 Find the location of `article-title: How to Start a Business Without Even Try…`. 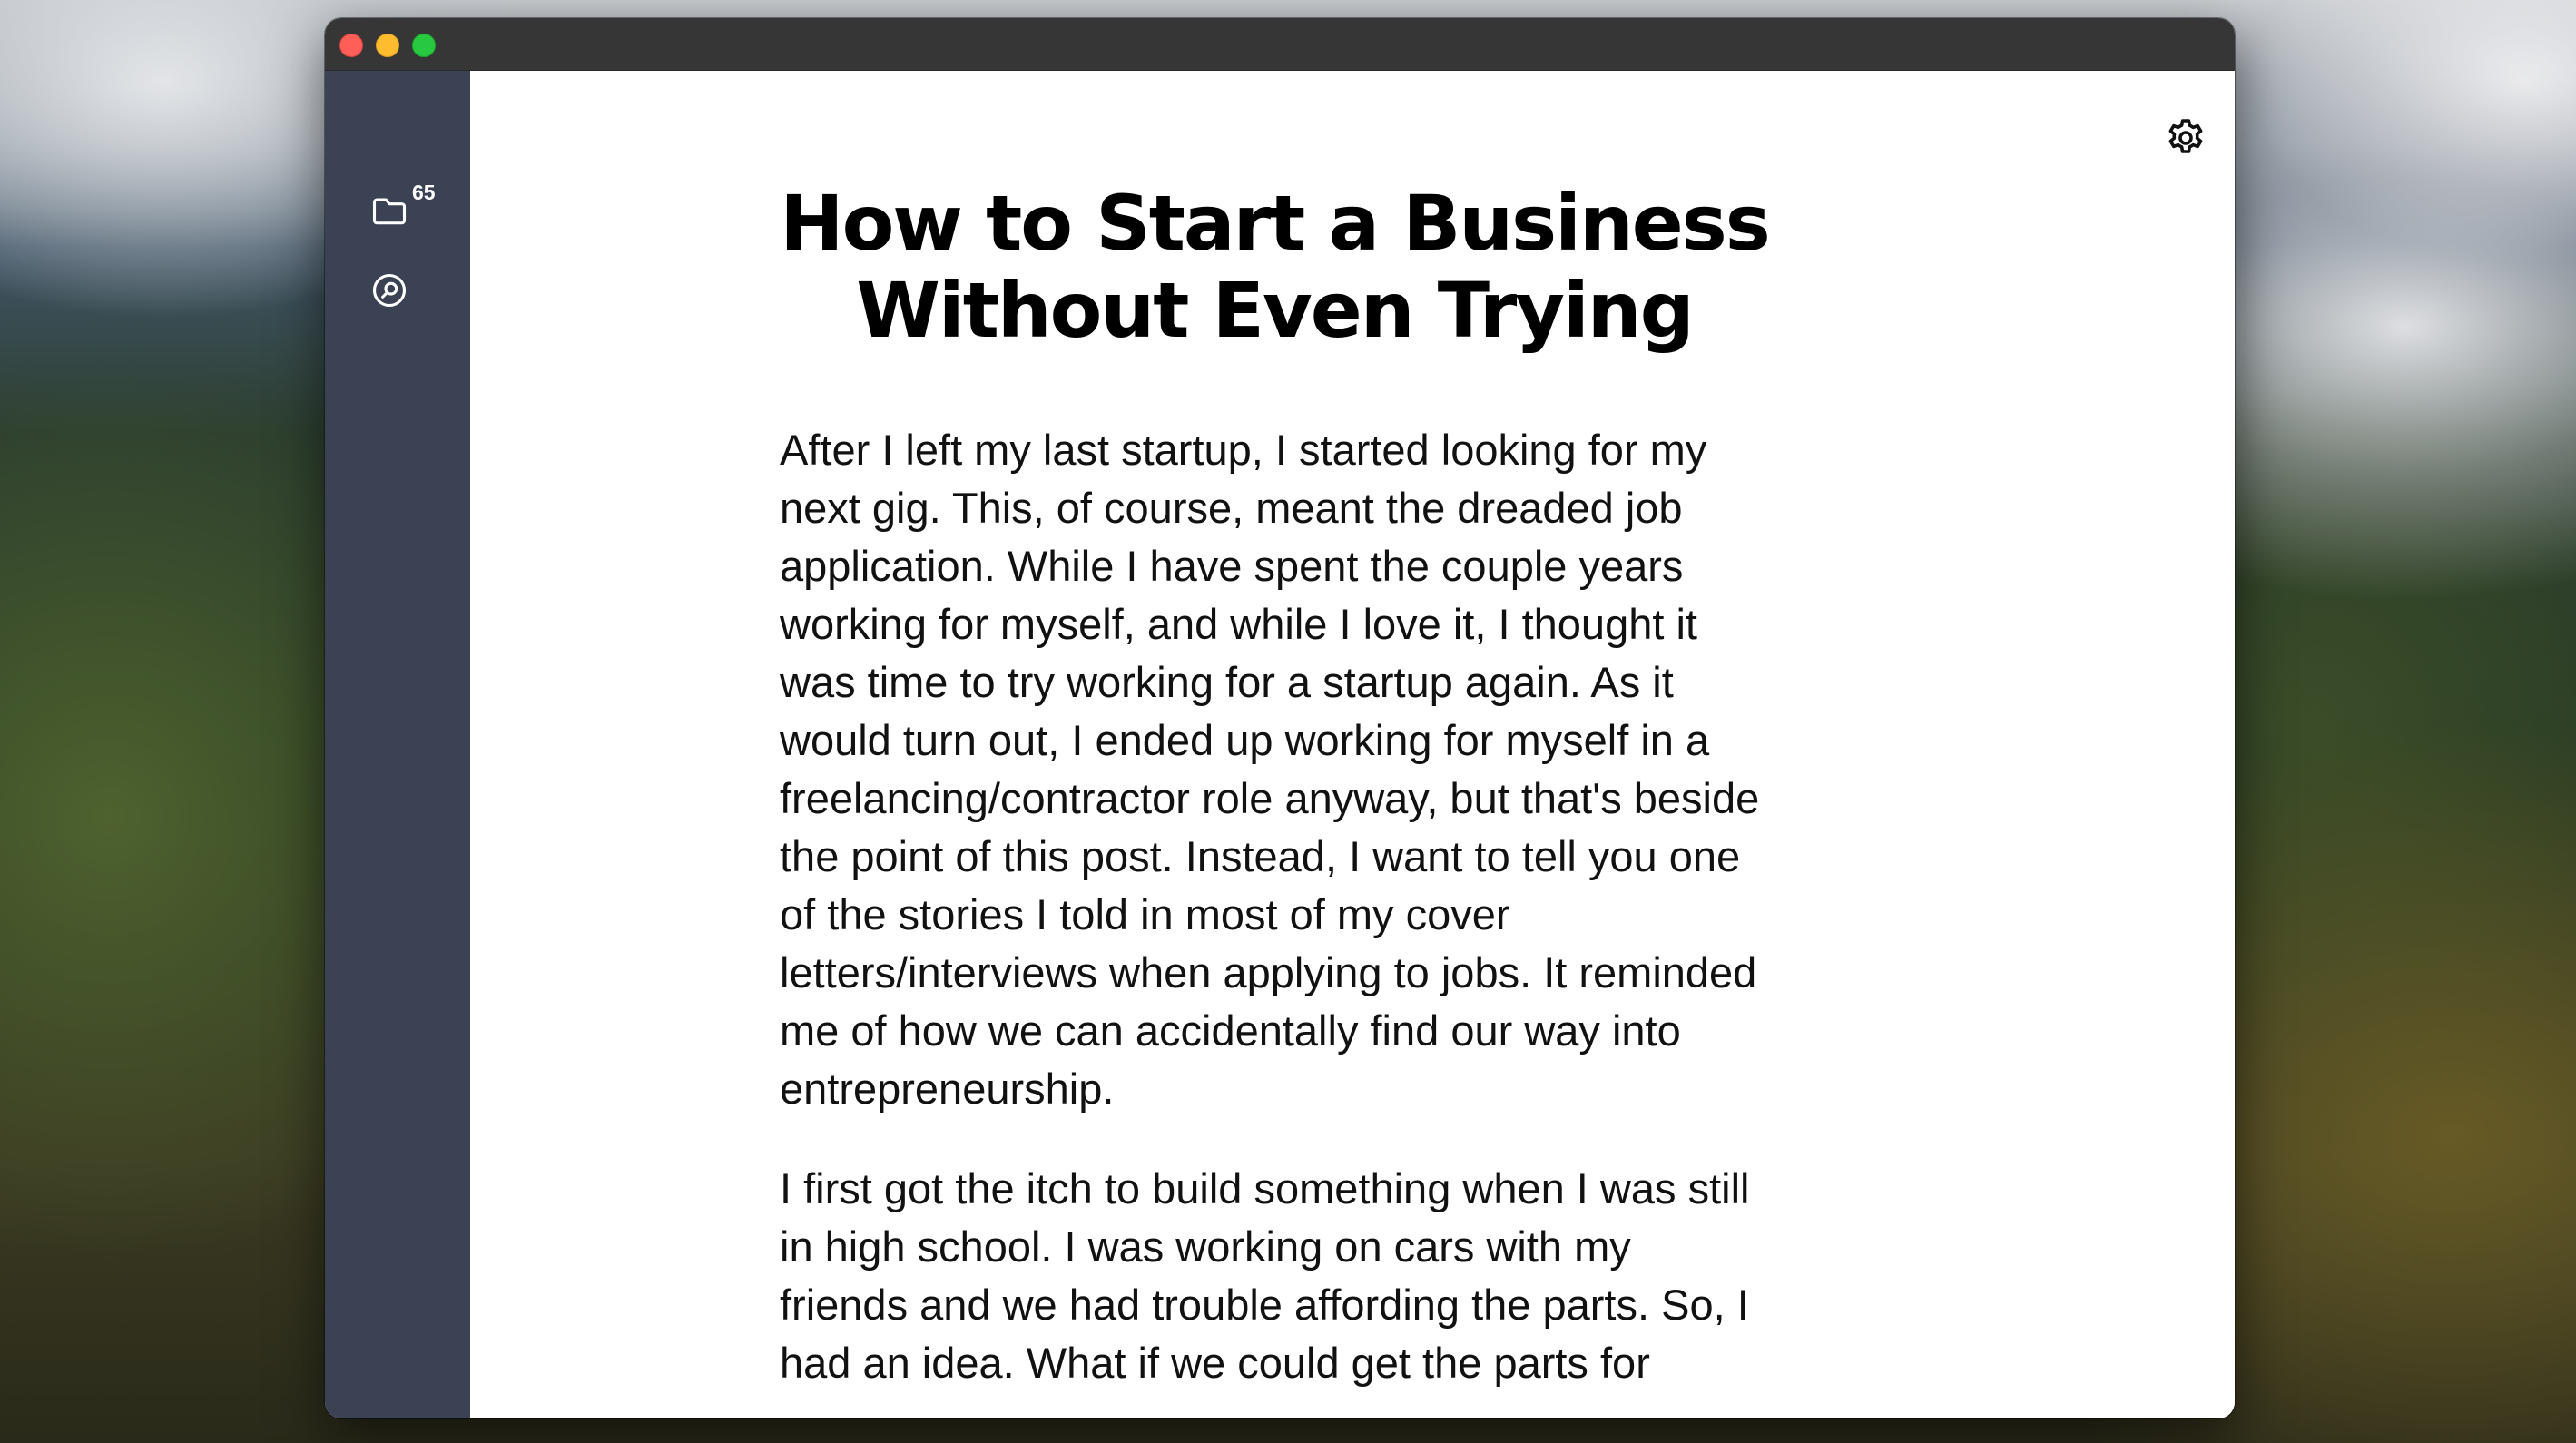

article-title: How to Start a Business Without Even Try… is located at coordinates (1275, 267).